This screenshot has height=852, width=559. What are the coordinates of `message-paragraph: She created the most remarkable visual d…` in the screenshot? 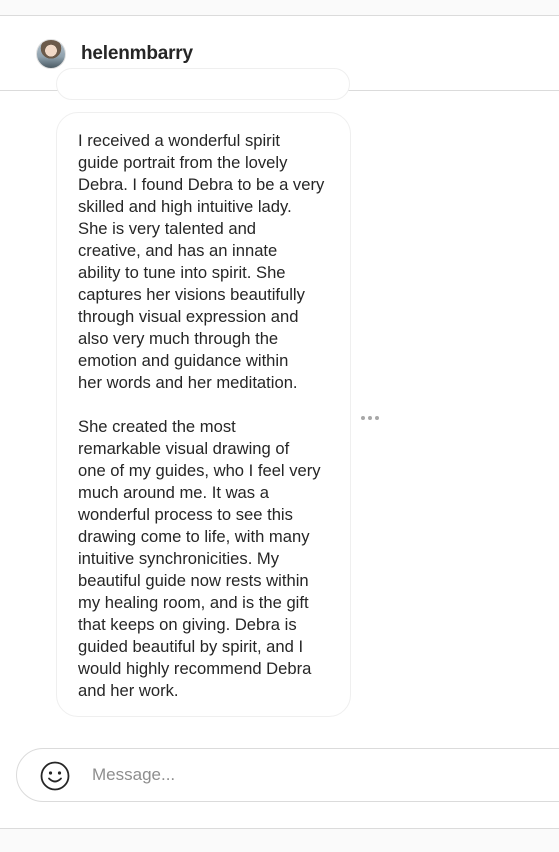 It's located at (199, 558).